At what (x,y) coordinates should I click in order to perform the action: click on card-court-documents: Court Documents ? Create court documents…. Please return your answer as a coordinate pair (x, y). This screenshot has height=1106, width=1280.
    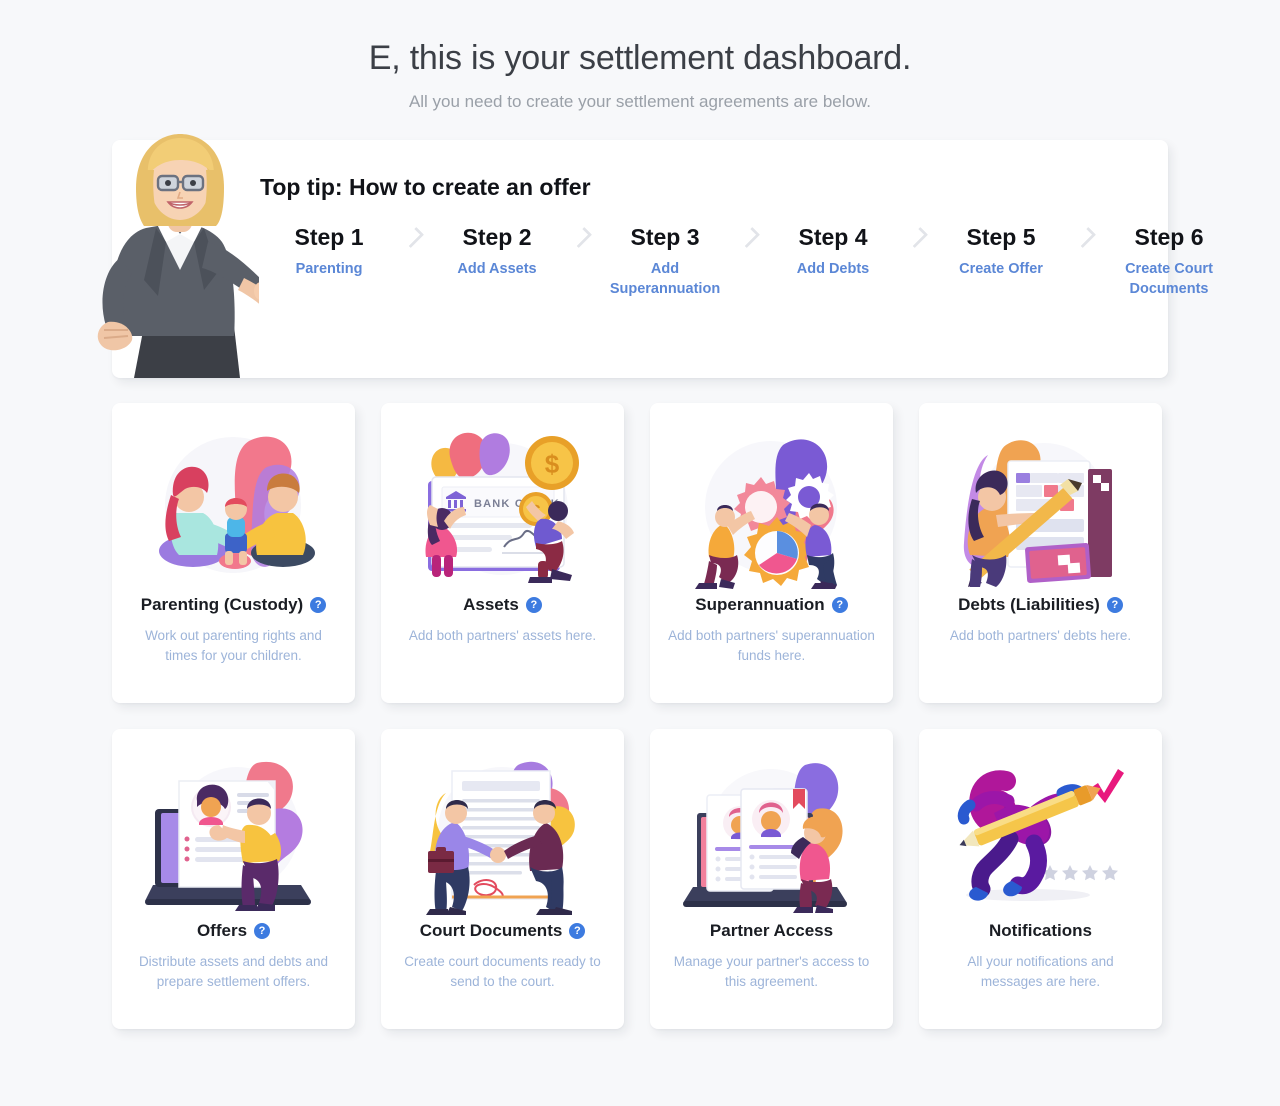
    Looking at the image, I should click on (502, 878).